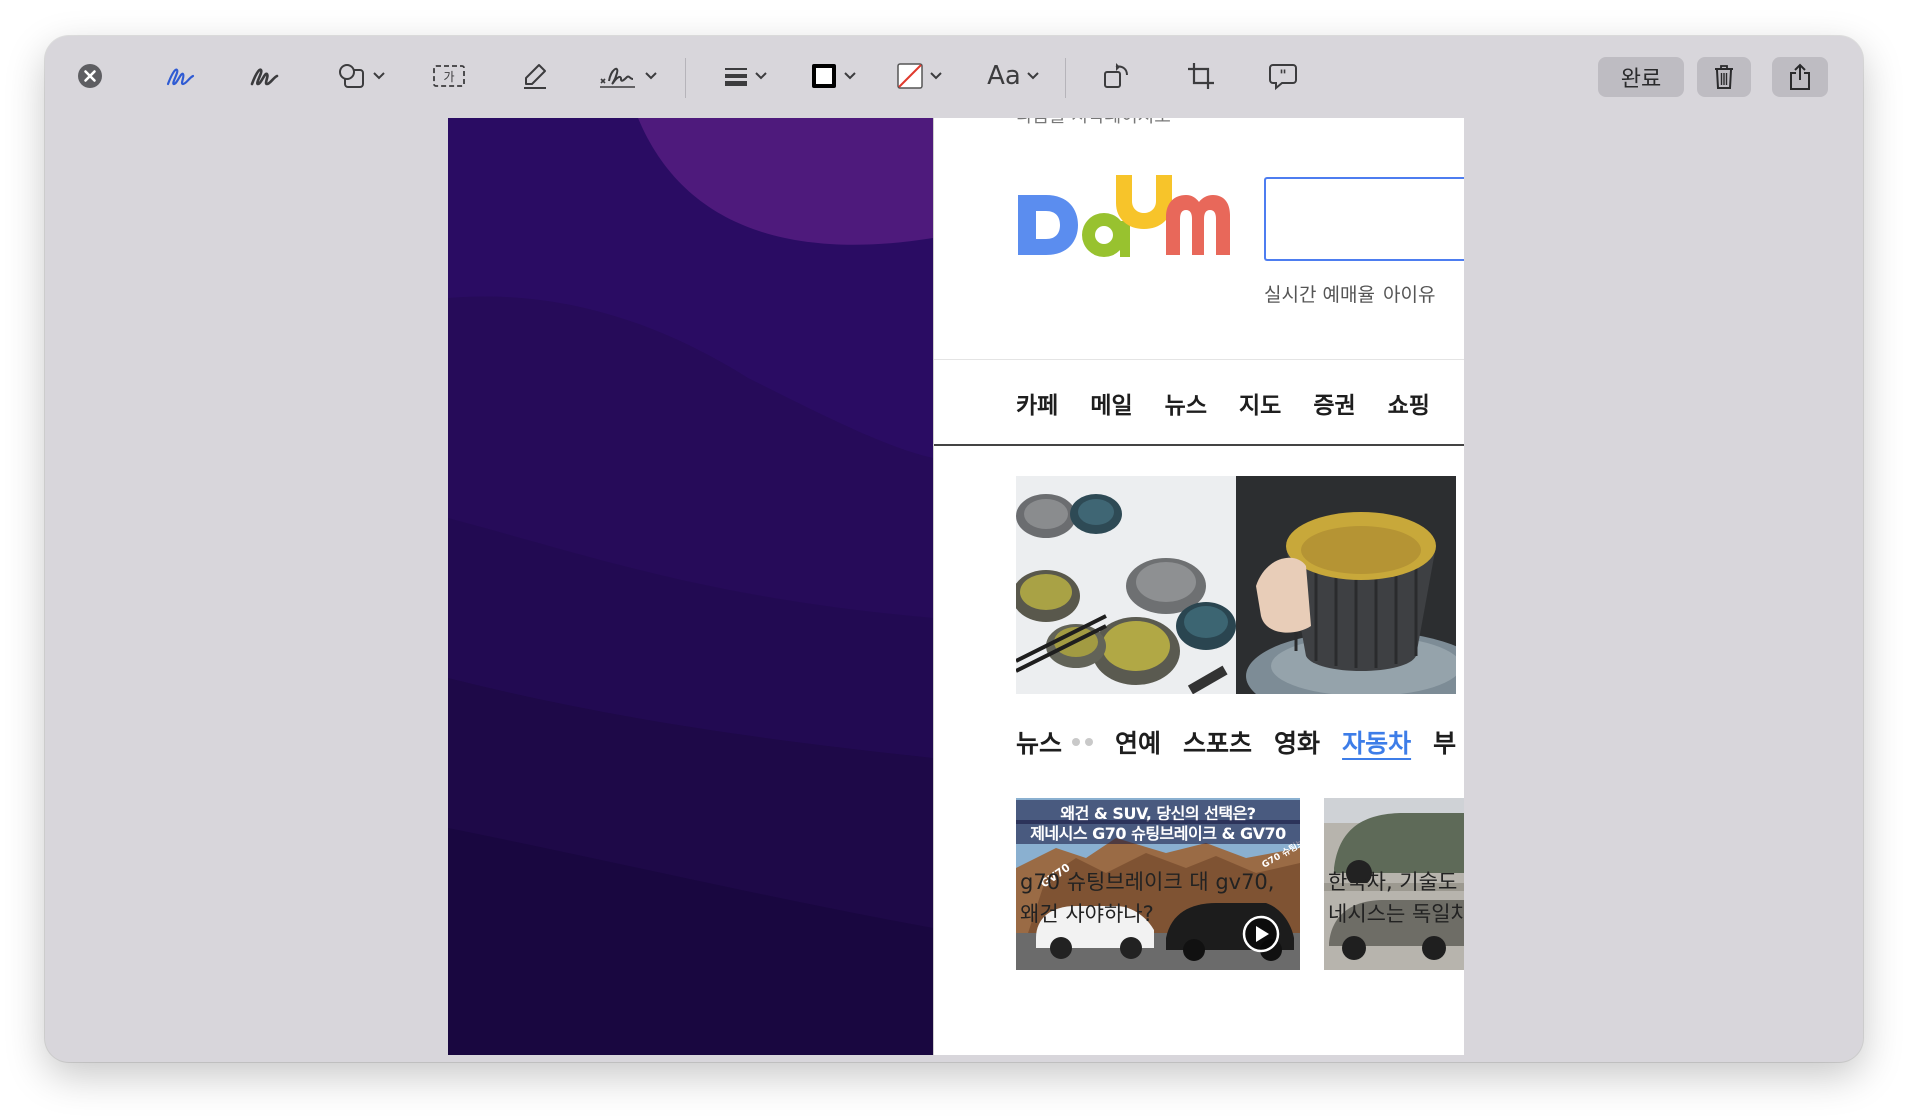 The width and height of the screenshot is (1908, 1116). Describe the element at coordinates (824, 76) in the screenshot. I see `border-color-icon` at that location.